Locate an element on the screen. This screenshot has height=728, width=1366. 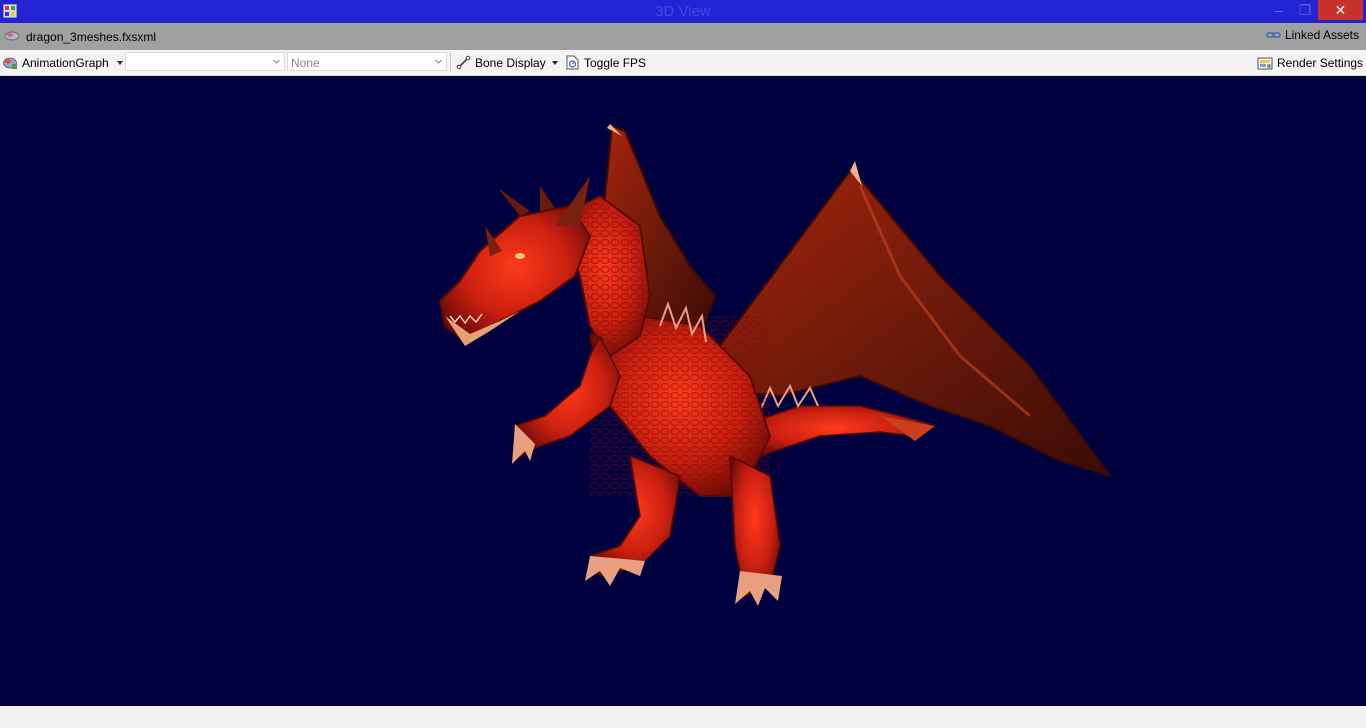
bone-display-label: Bone Display is located at coordinates (510, 62).